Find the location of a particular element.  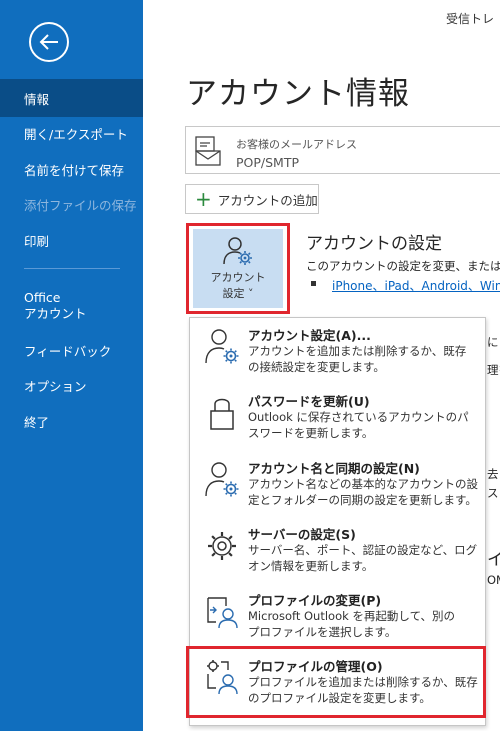

account-type: POP/SMTP is located at coordinates (268, 162).